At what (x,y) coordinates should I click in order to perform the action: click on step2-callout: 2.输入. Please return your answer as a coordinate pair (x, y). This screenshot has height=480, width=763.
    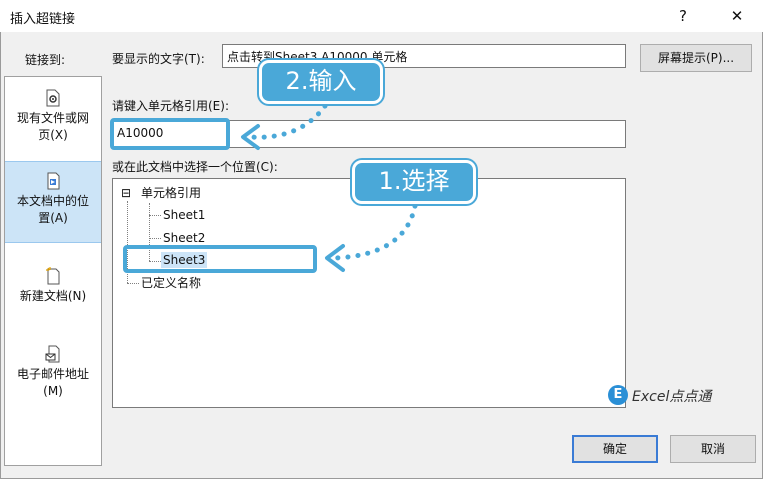
    Looking at the image, I should click on (321, 82).